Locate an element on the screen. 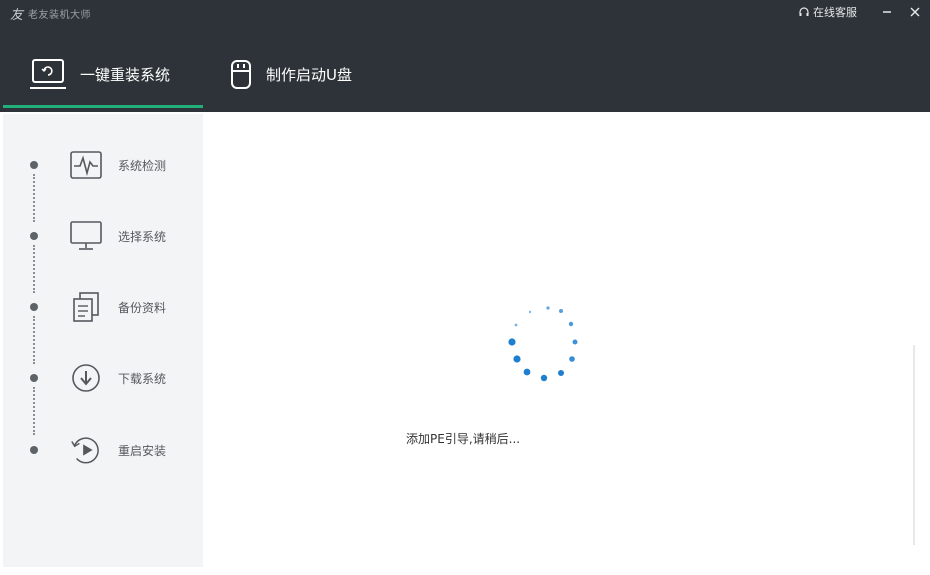 The width and height of the screenshot is (930, 575). online-service-button: 在线客服 is located at coordinates (827, 12).